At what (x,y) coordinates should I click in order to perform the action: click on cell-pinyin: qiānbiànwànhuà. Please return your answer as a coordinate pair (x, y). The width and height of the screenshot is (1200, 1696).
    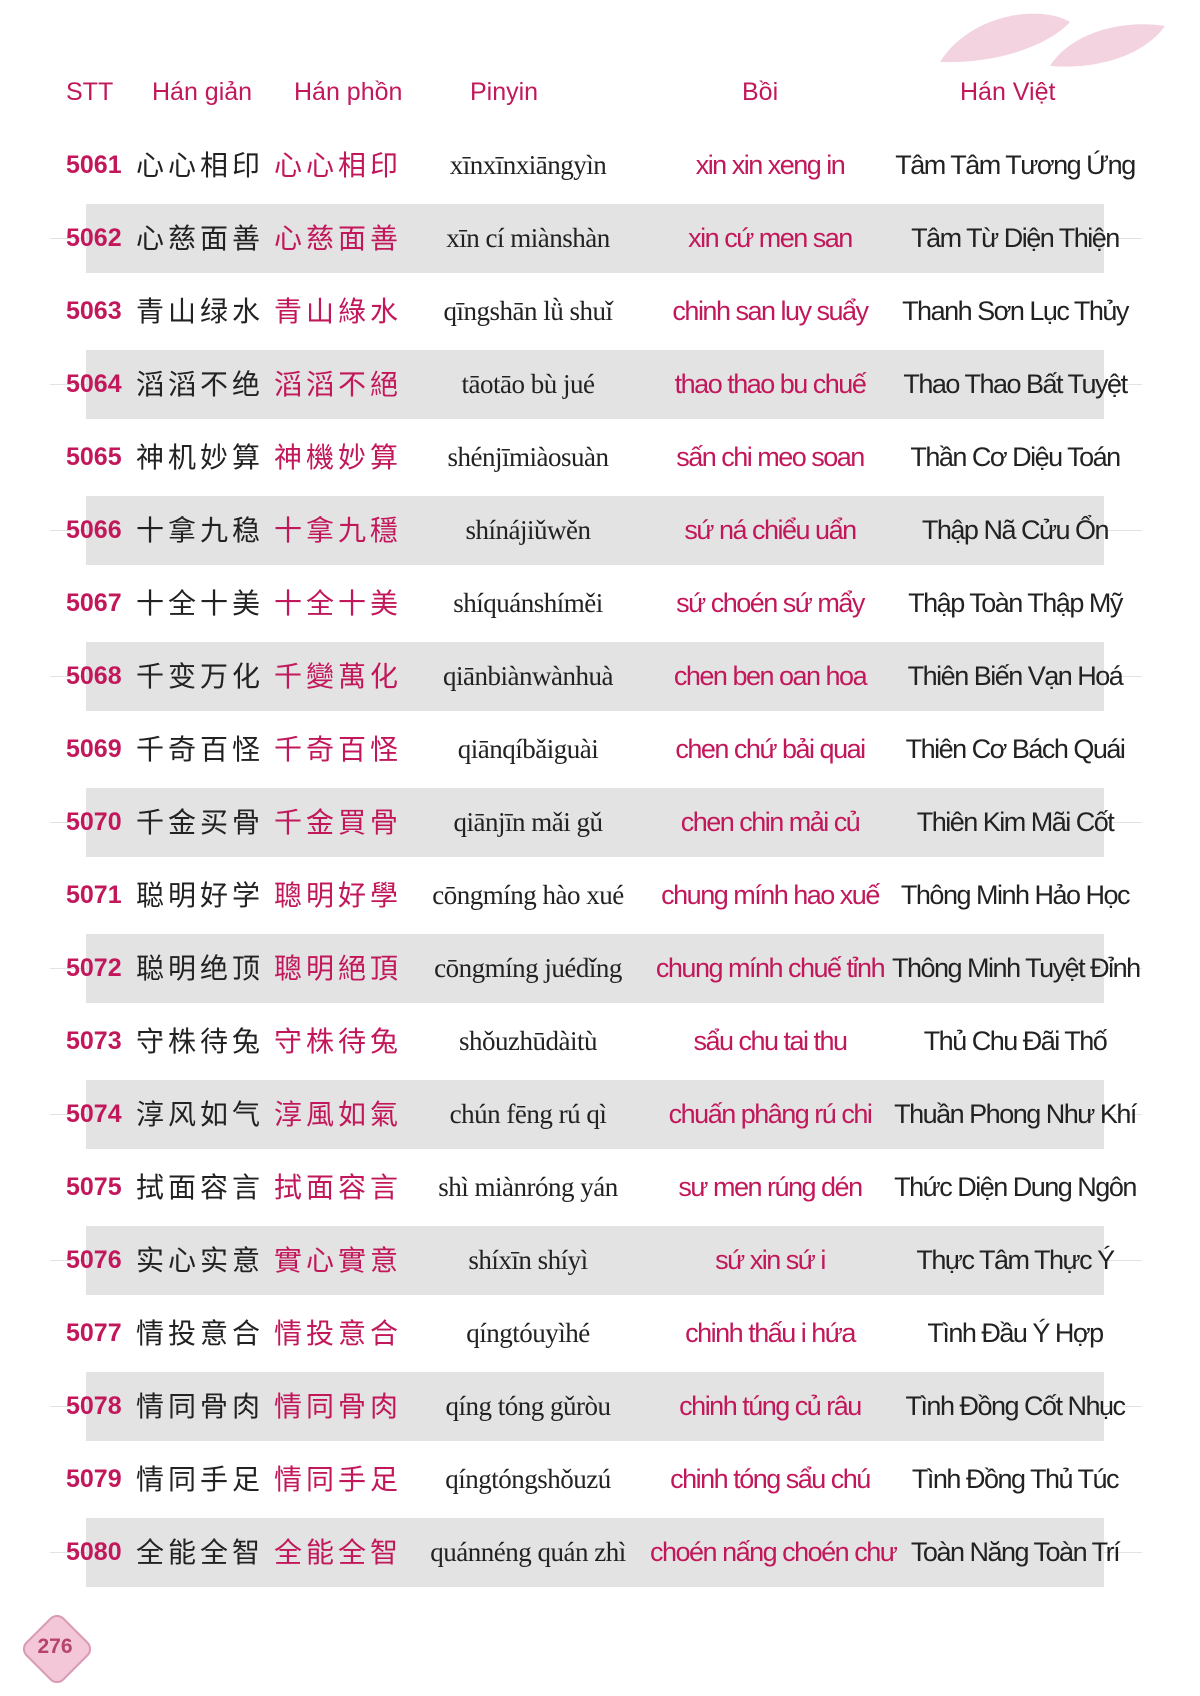
    Looking at the image, I should click on (528, 676).